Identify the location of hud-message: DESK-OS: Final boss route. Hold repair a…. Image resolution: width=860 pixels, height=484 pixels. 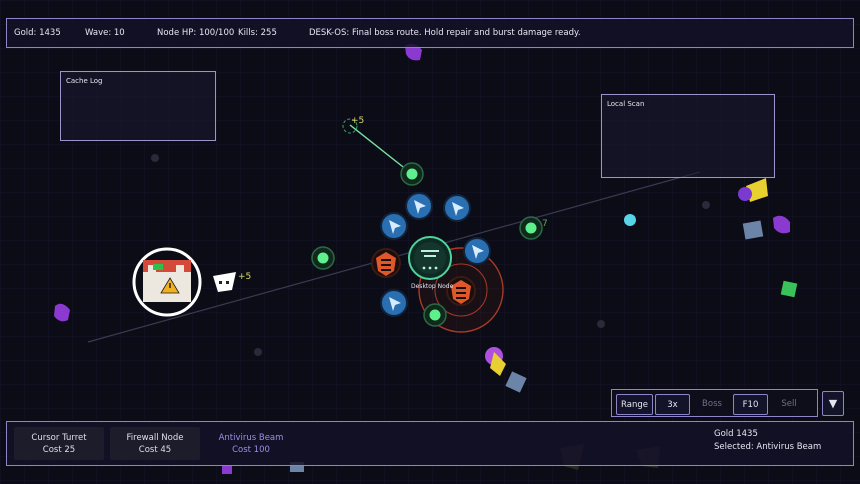
(445, 33).